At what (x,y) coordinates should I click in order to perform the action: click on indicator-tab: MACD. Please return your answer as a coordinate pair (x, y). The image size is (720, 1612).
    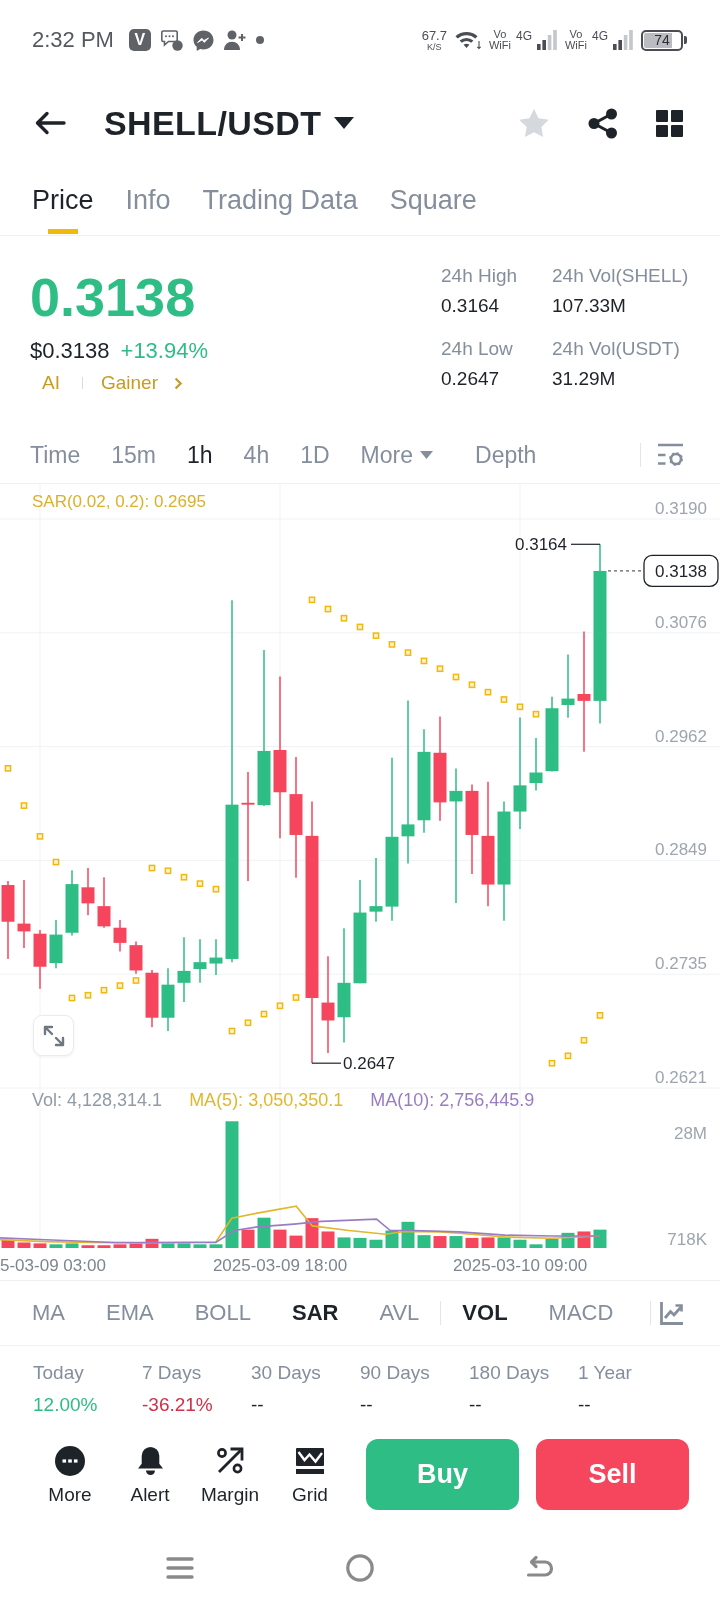
    Looking at the image, I should click on (581, 1313).